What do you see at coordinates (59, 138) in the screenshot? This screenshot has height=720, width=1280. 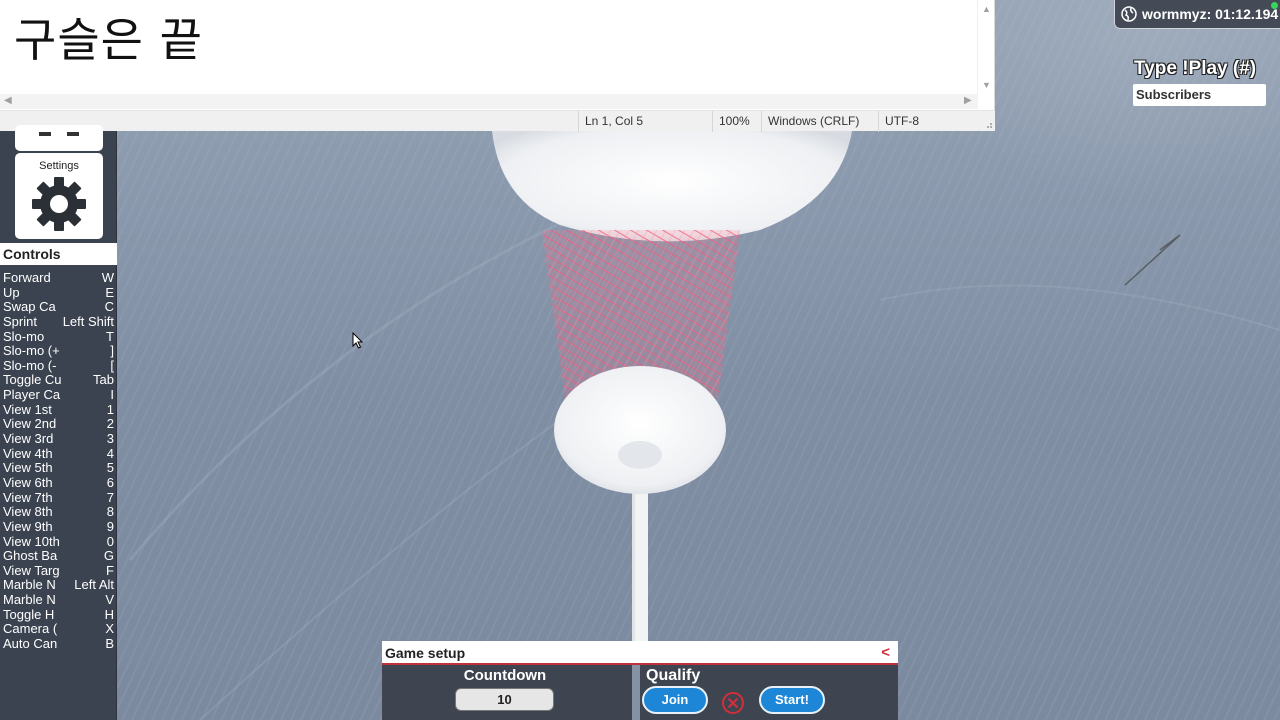 I see `camera-card` at bounding box center [59, 138].